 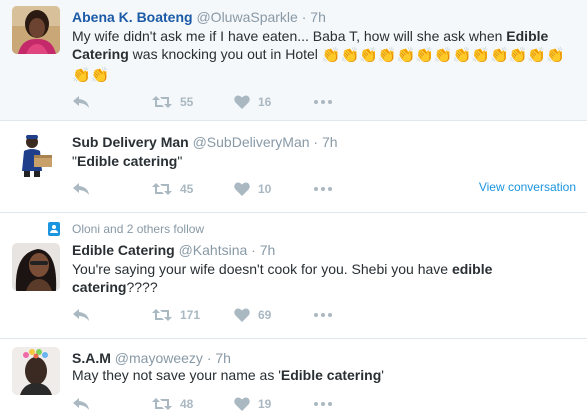 What do you see at coordinates (252, 315) in the screenshot?
I see `like-button: 69` at bounding box center [252, 315].